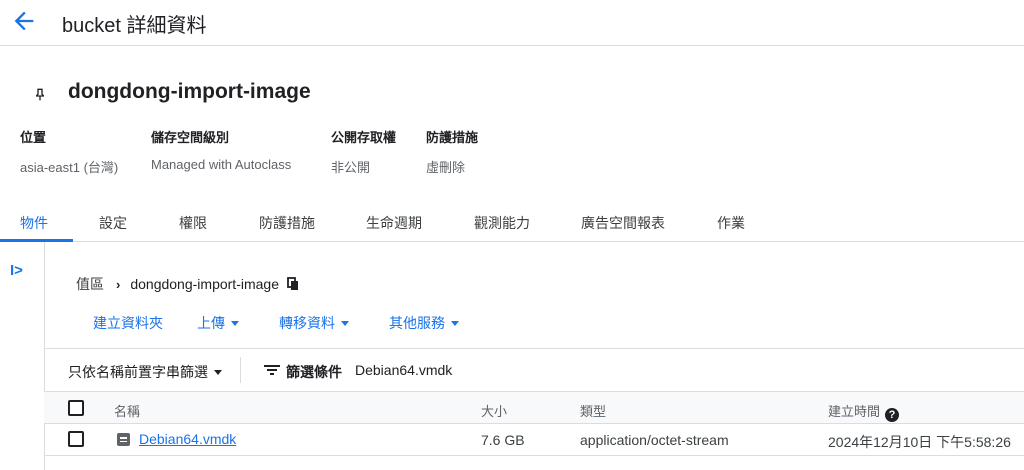  I want to click on meta-label: 公開存取權, so click(364, 137).